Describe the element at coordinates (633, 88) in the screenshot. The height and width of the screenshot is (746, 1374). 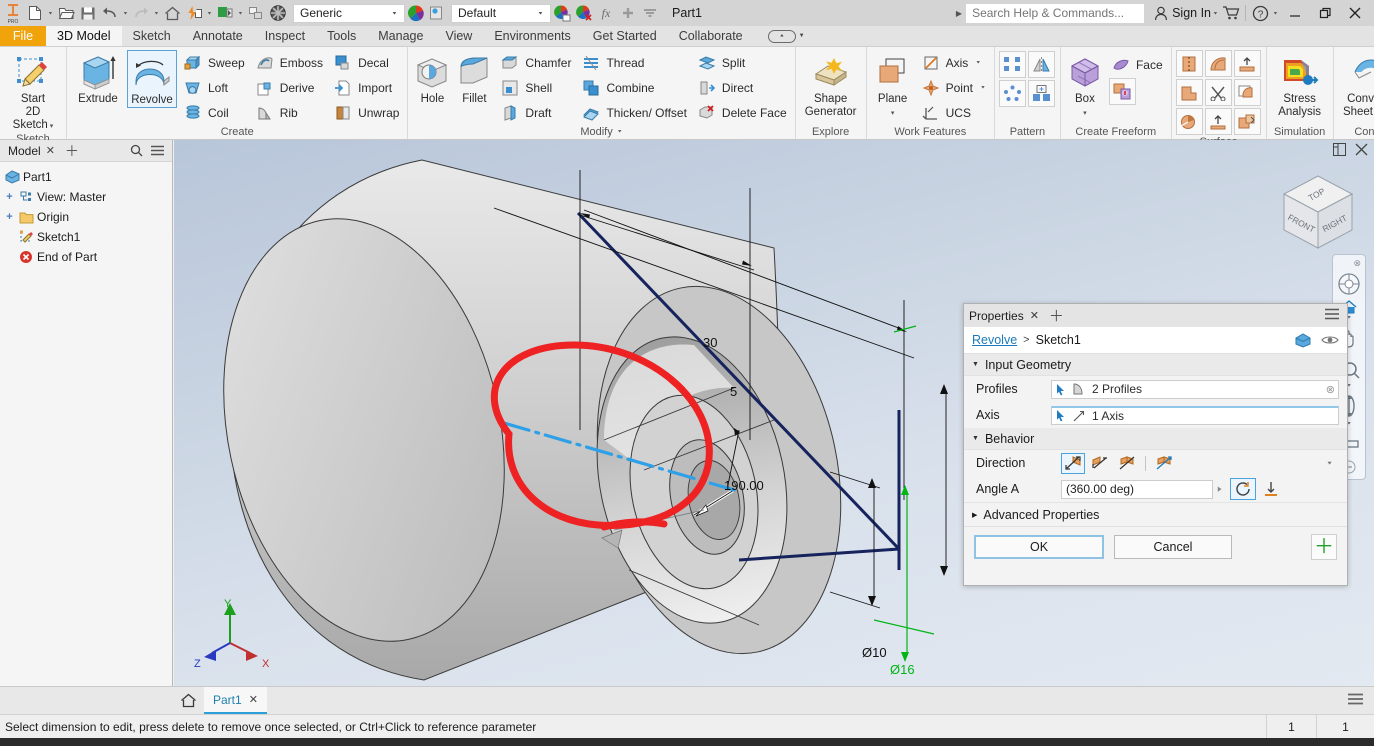
I see `combine-button: Combine` at that location.